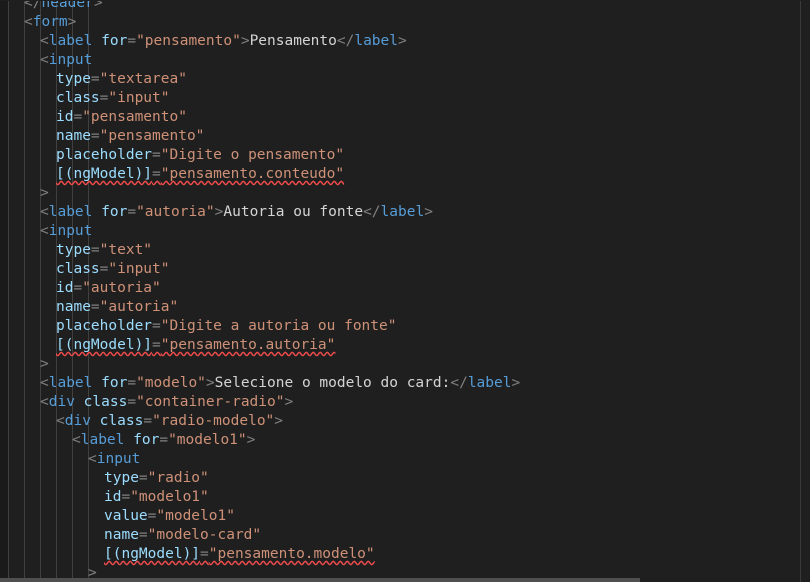  I want to click on code-line: <div class="radio-modelo">, so click(141, 421).